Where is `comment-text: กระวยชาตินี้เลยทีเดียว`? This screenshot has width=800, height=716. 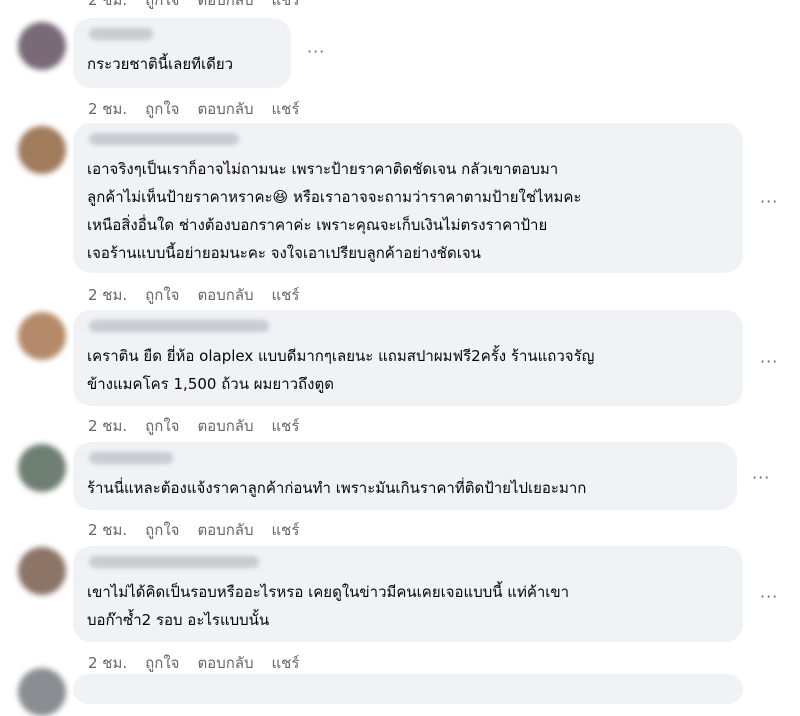 comment-text: กระวยชาตินี้เลยทีเดียว is located at coordinates (160, 64).